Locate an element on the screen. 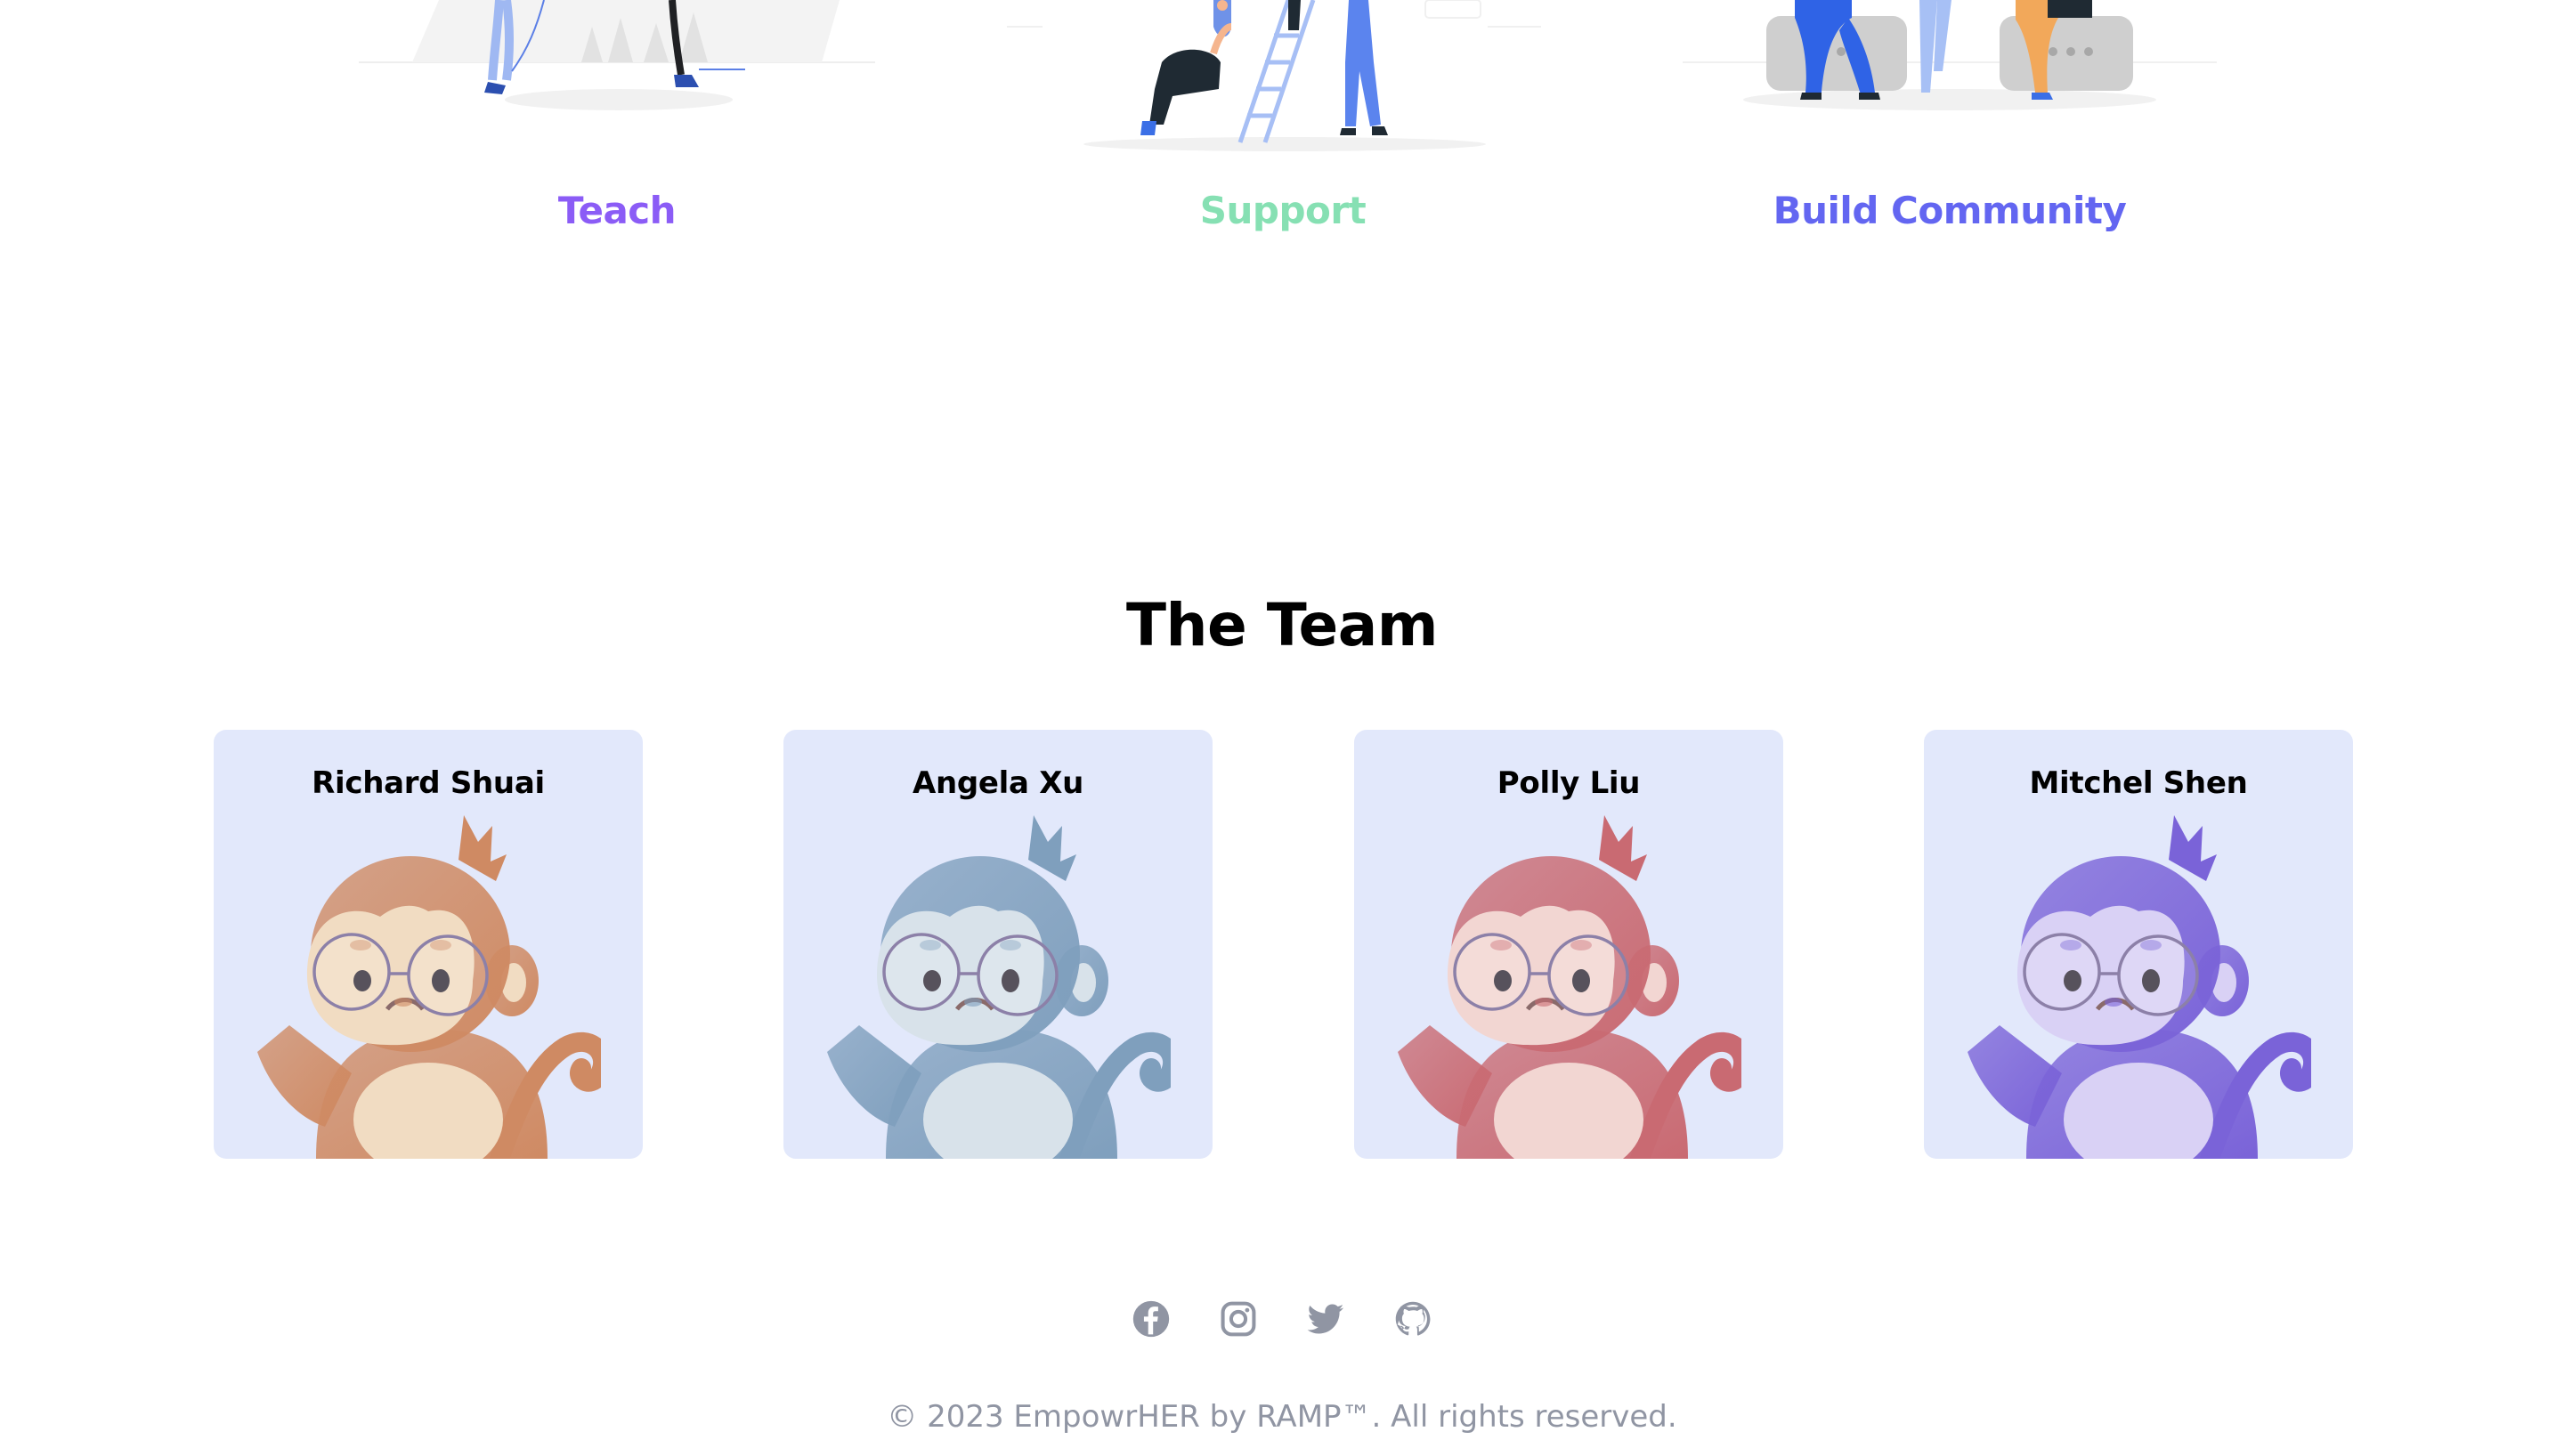  instagram-icon is located at coordinates (1238, 1319).